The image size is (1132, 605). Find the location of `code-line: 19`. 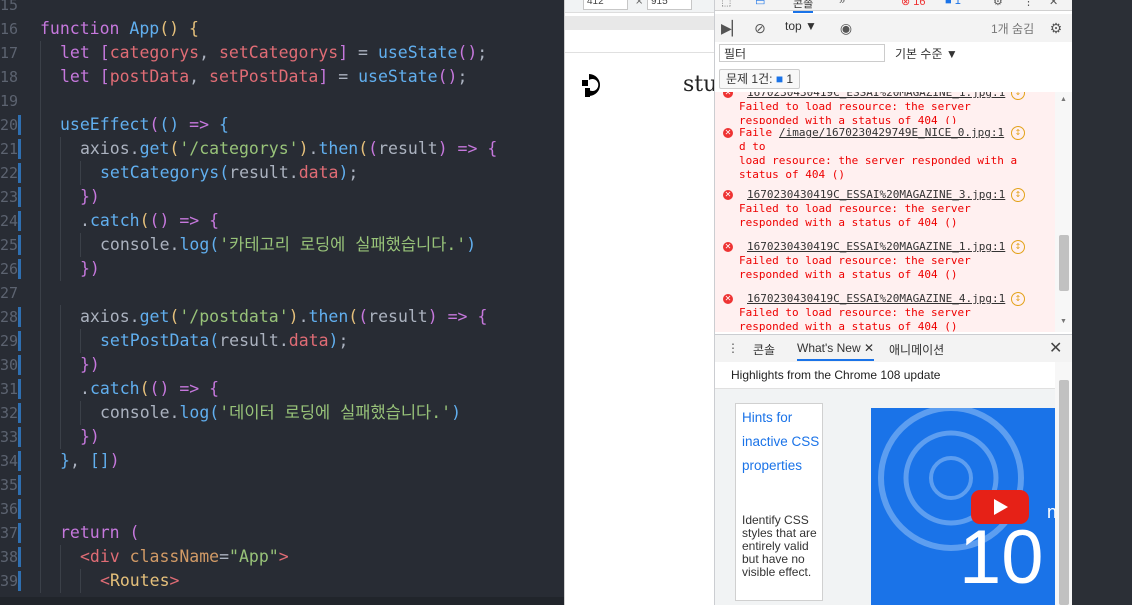

code-line: 19 is located at coordinates (282, 101).